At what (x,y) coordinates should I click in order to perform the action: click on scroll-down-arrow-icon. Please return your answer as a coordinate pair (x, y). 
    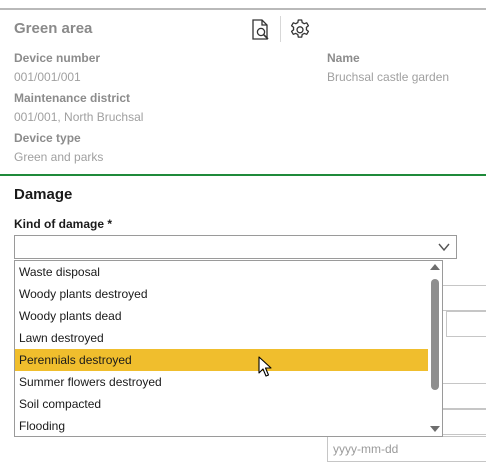
    Looking at the image, I should click on (435, 429).